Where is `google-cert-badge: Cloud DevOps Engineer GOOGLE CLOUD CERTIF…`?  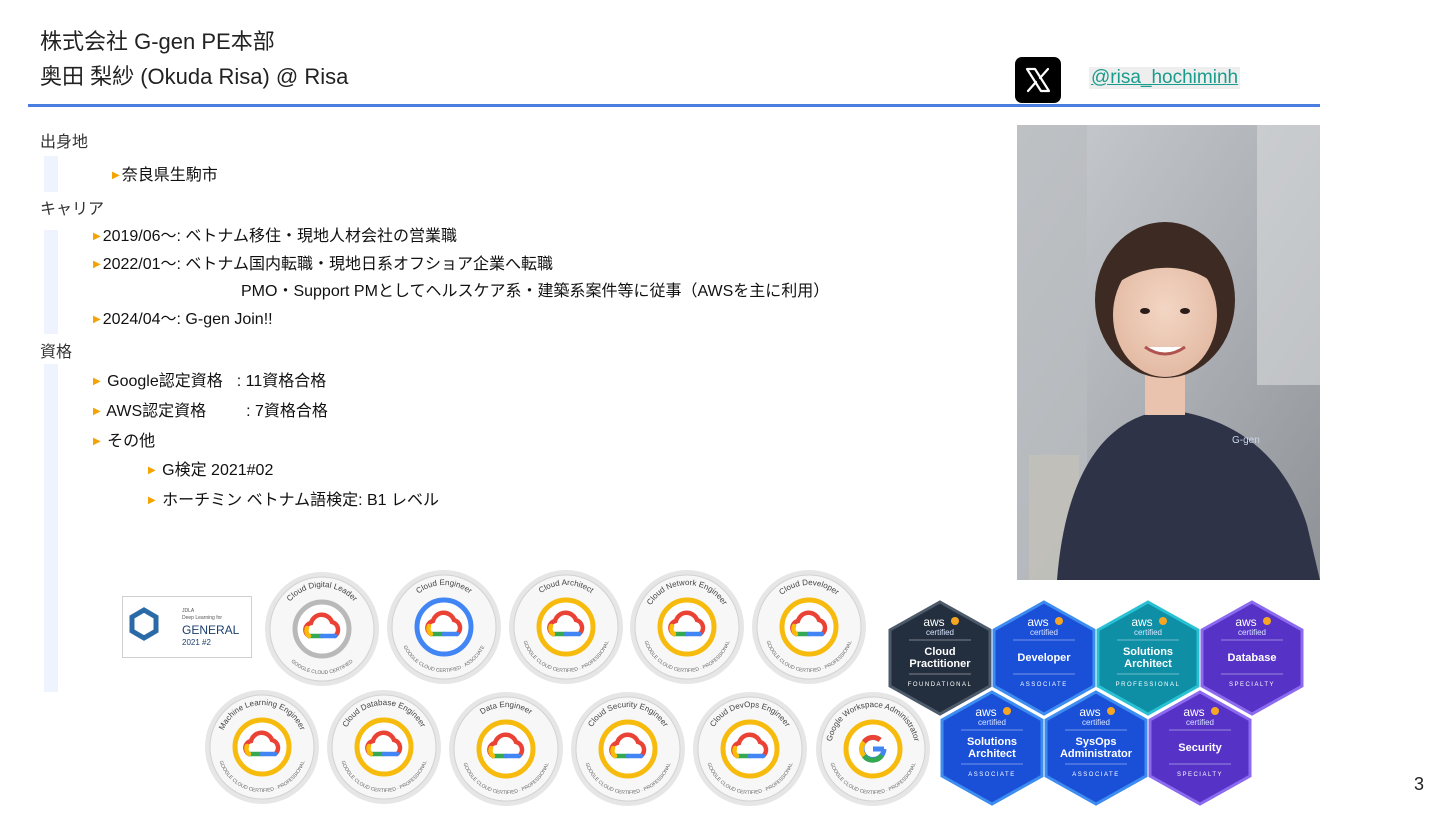 google-cert-badge: Cloud DevOps Engineer GOOGLE CLOUD CERTIF… is located at coordinates (750, 749).